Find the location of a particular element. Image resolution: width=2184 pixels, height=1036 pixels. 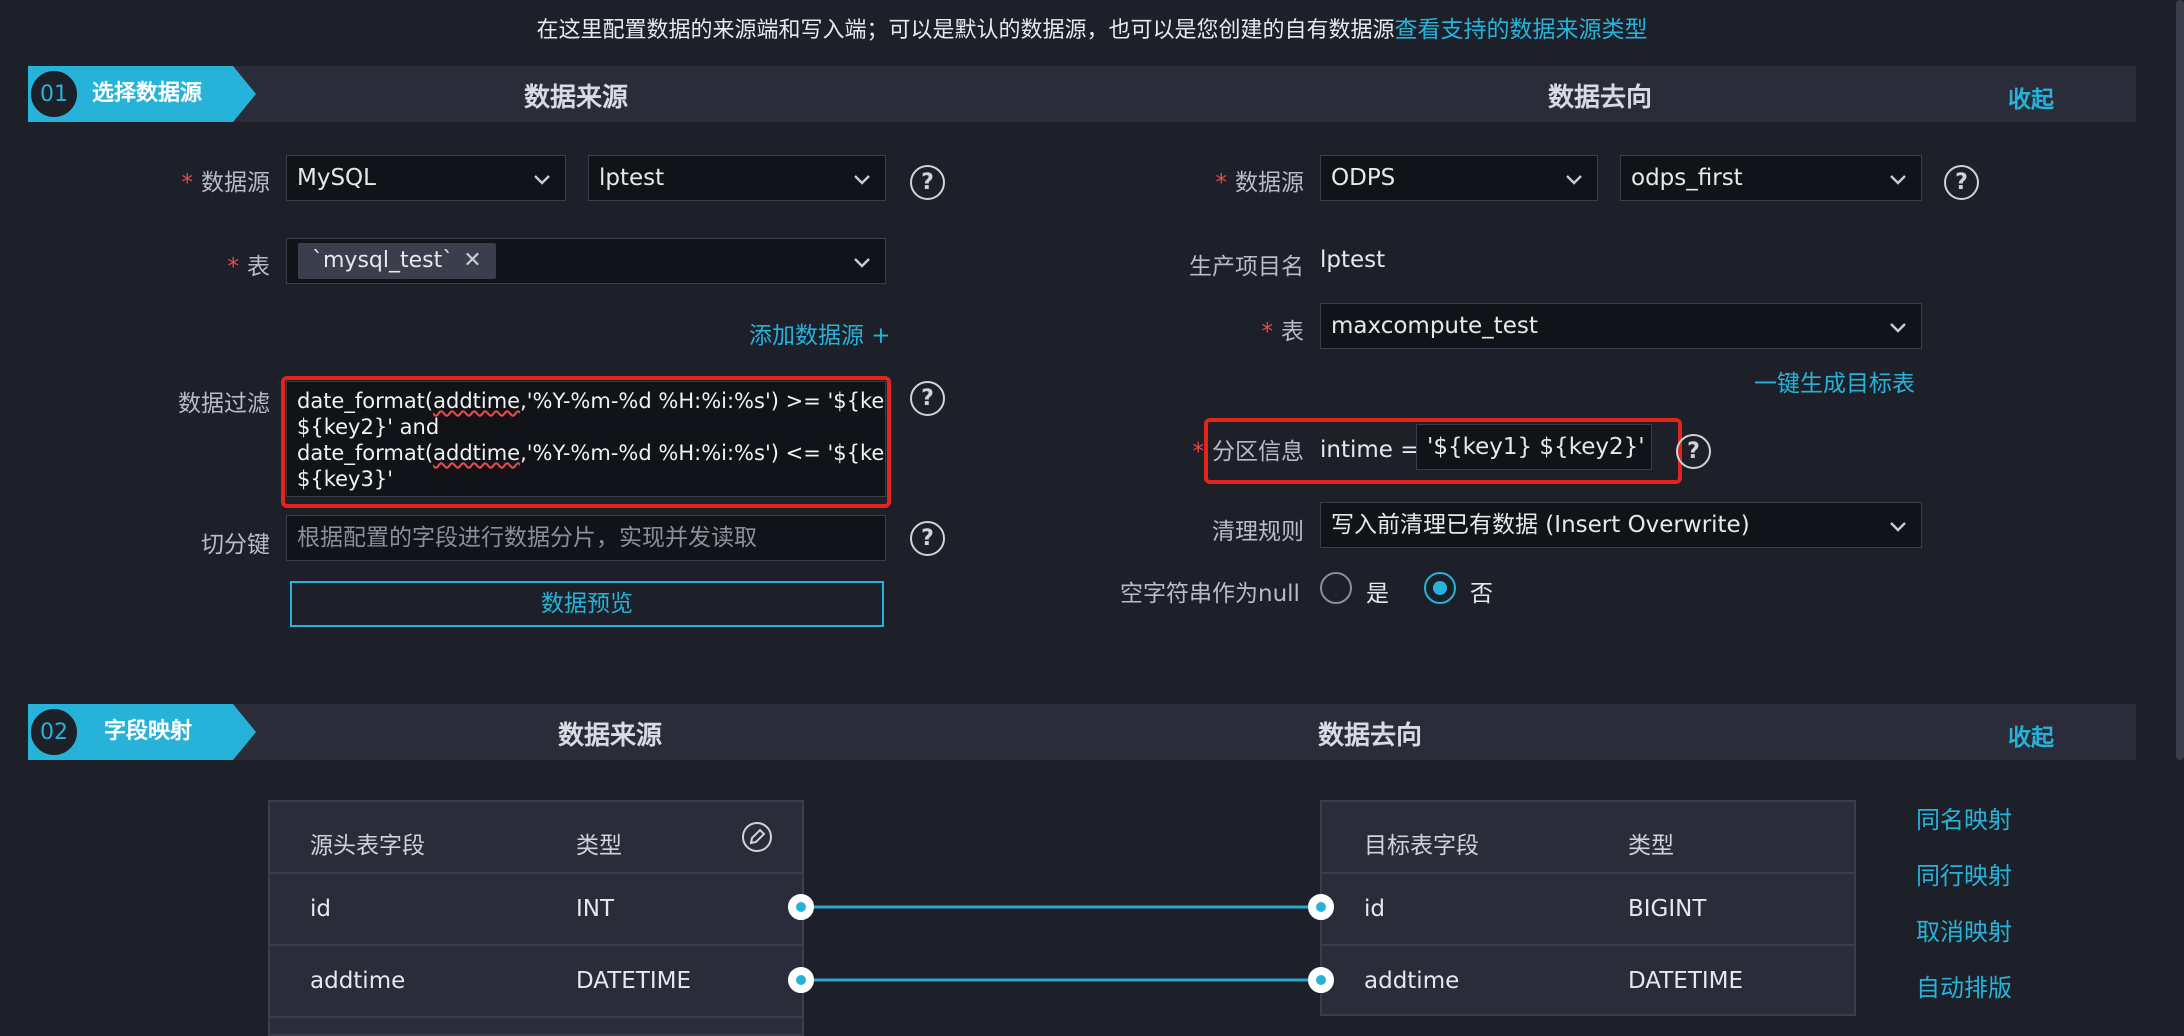

supported-sources-link: 查看支持的数据来源类型 is located at coordinates (1521, 30).